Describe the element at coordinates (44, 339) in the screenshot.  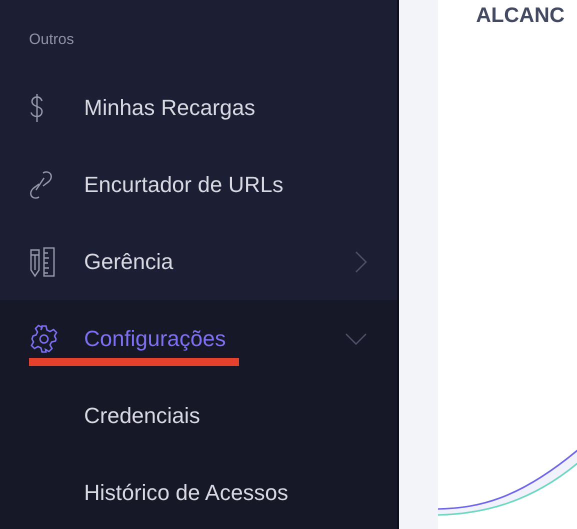
I see `gear-icon` at that location.